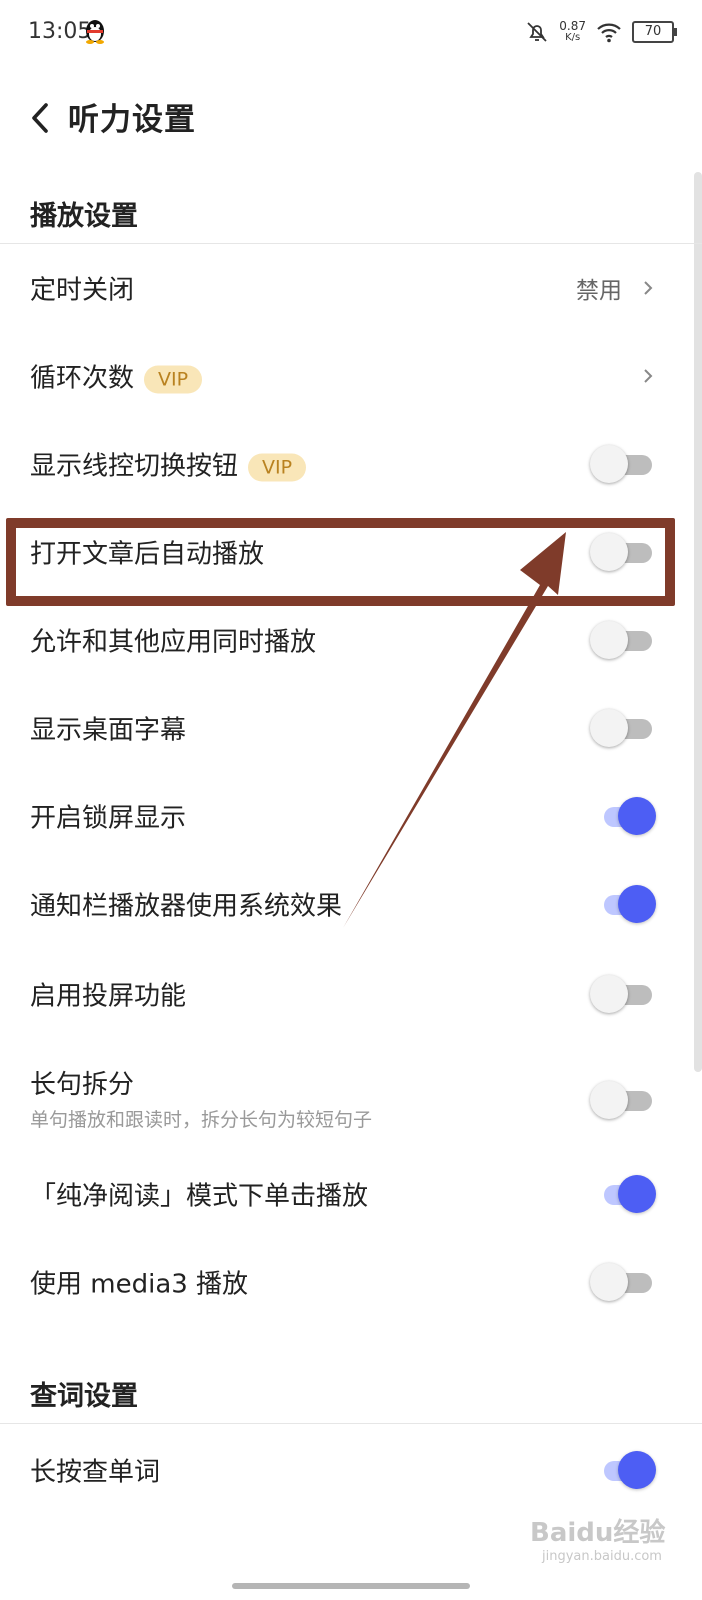 This screenshot has height=1600, width=702. What do you see at coordinates (351, 1423) in the screenshot?
I see `divider` at bounding box center [351, 1423].